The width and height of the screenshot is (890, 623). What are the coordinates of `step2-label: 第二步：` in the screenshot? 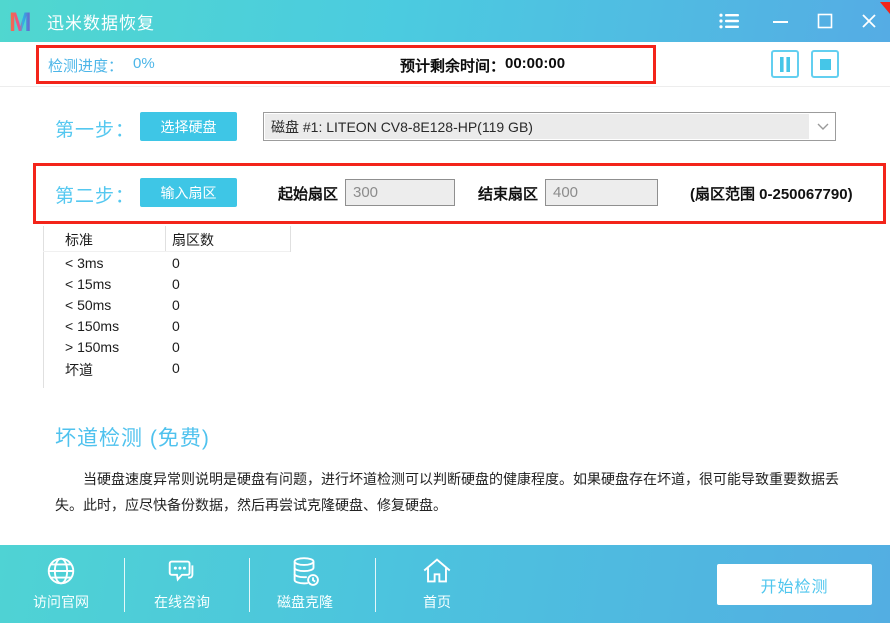 It's located at (95, 196).